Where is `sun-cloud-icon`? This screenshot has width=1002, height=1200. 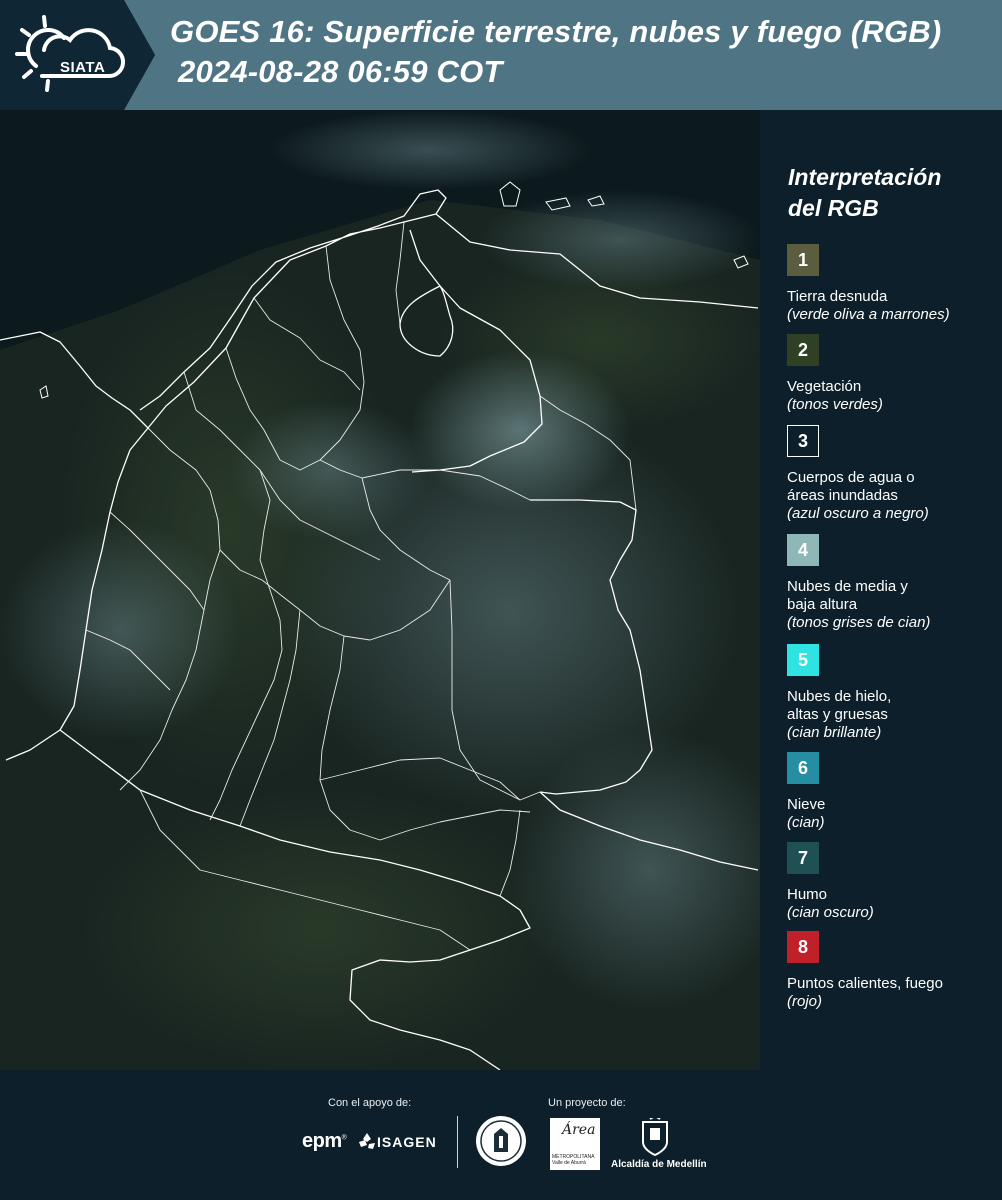 sun-cloud-icon is located at coordinates (70, 53).